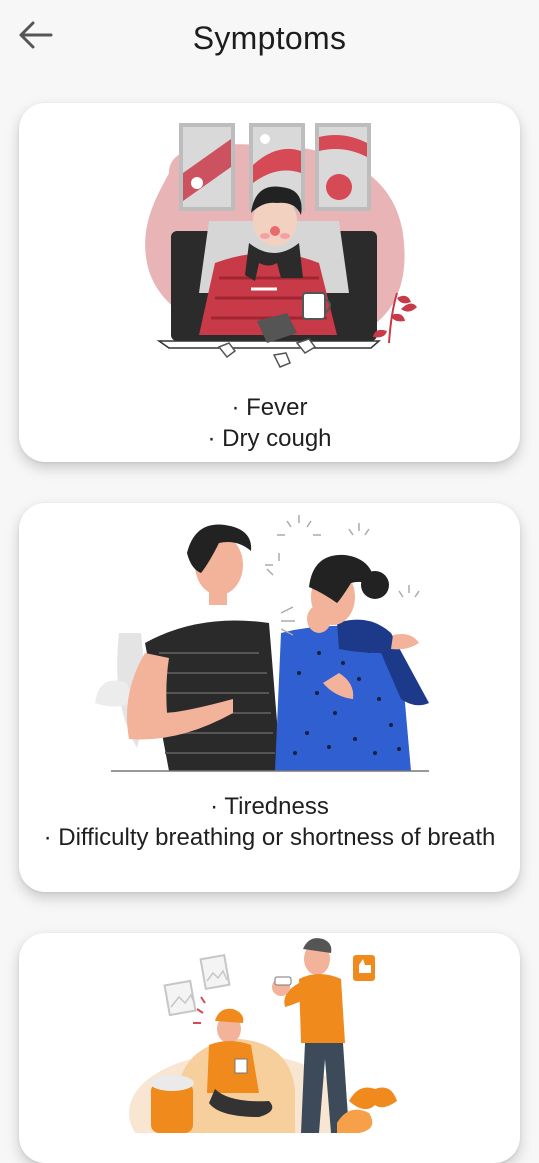 Image resolution: width=539 pixels, height=1163 pixels. What do you see at coordinates (281, 245) in the screenshot?
I see `sick-person-in-bed-illustration` at bounding box center [281, 245].